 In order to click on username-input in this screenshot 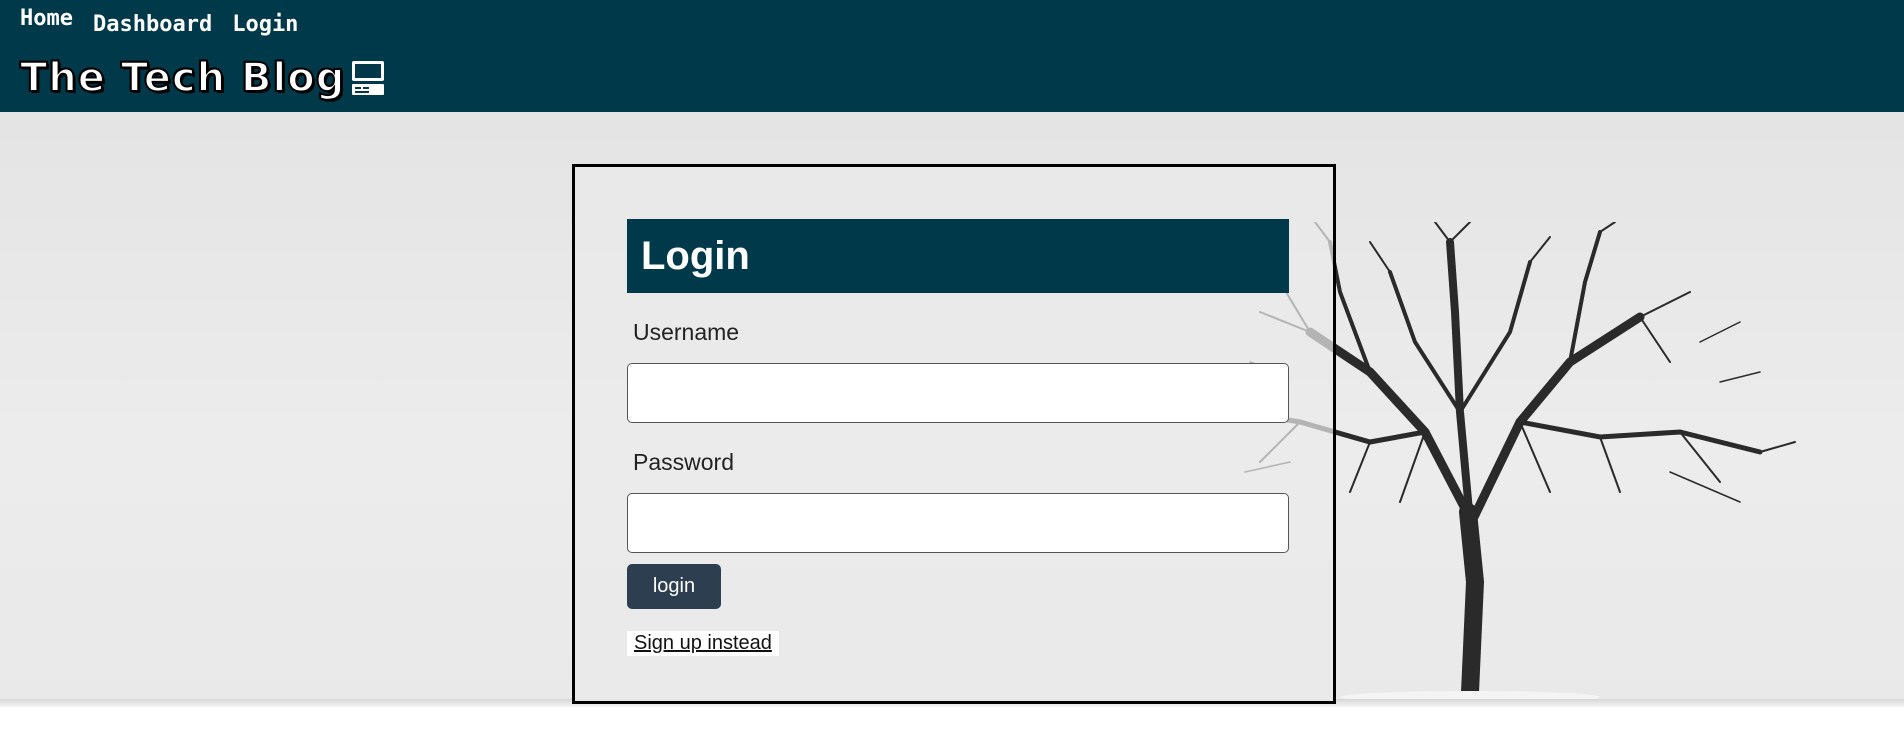, I will do `click(958, 393)`.